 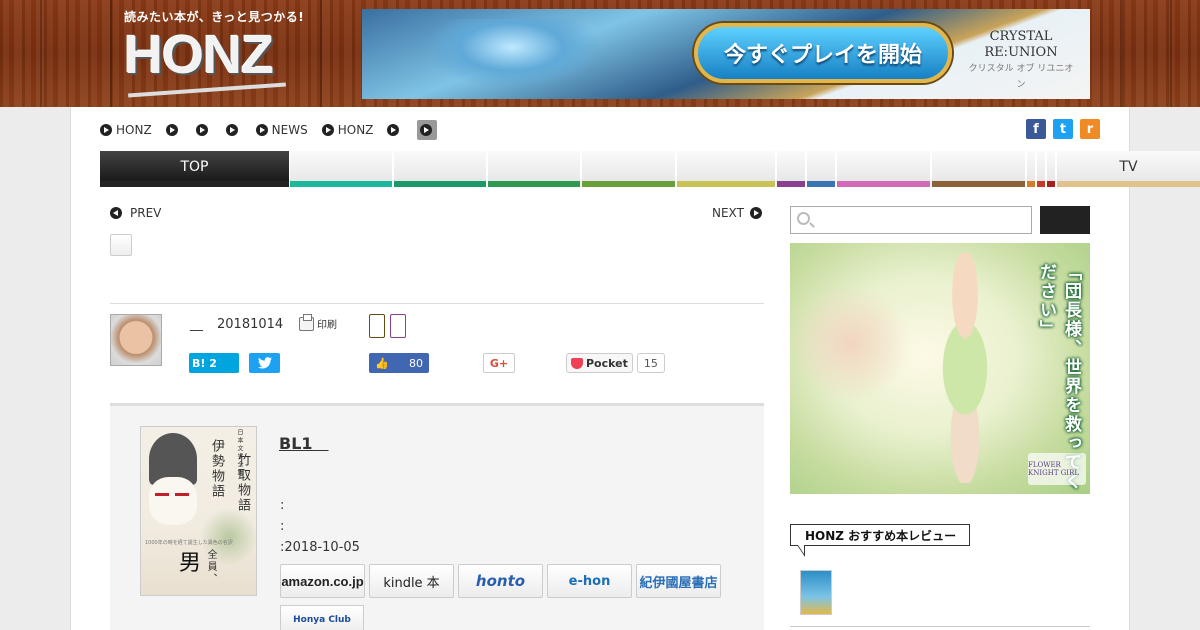 I want to click on ad-play-button: 今すぐプレイを開始, so click(x=823, y=53).